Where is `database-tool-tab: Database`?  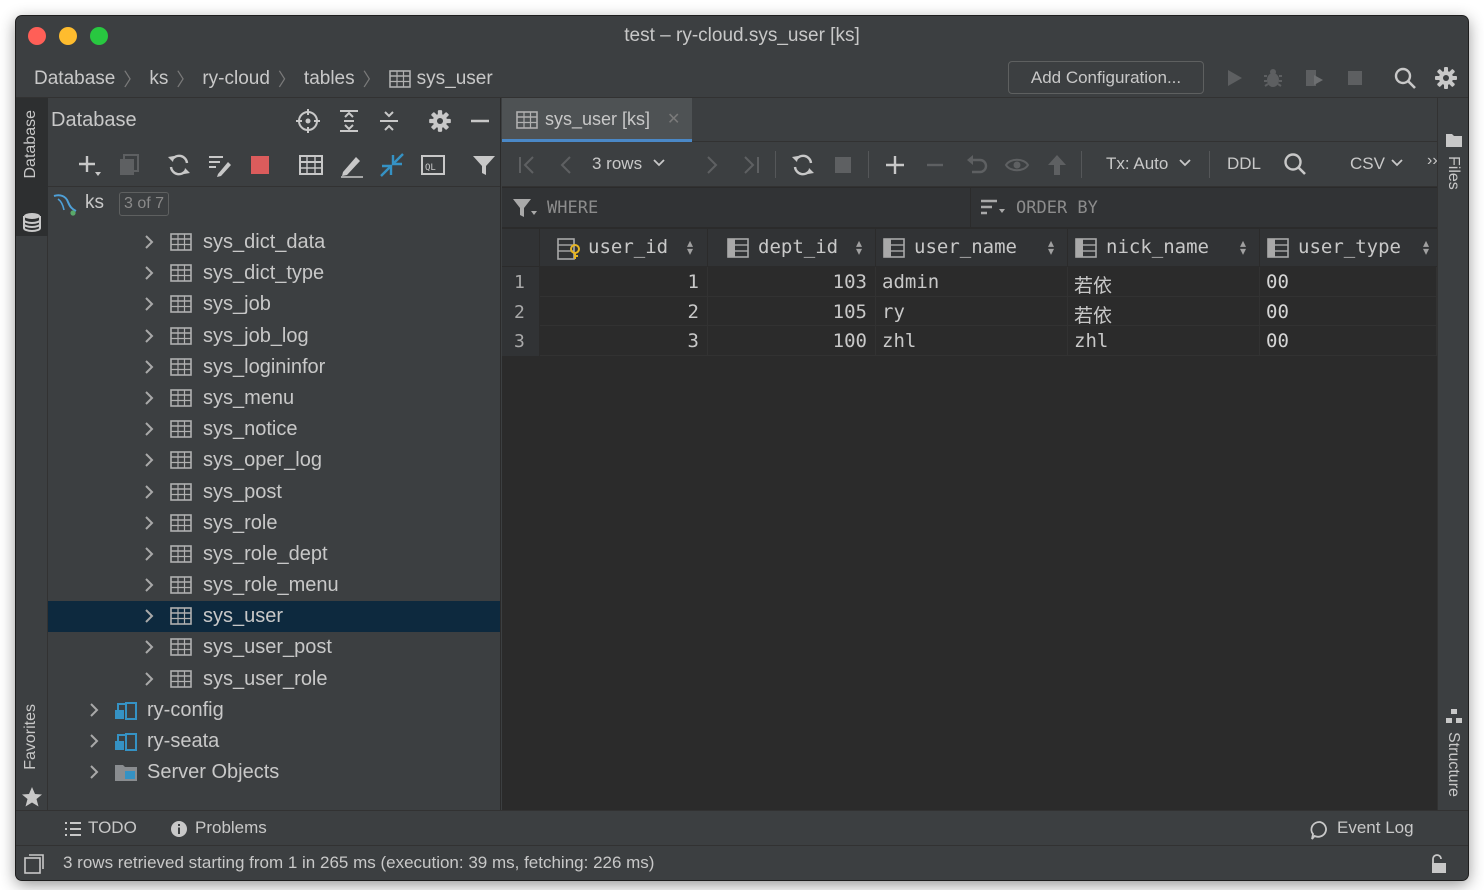 database-tool-tab: Database is located at coordinates (32, 167).